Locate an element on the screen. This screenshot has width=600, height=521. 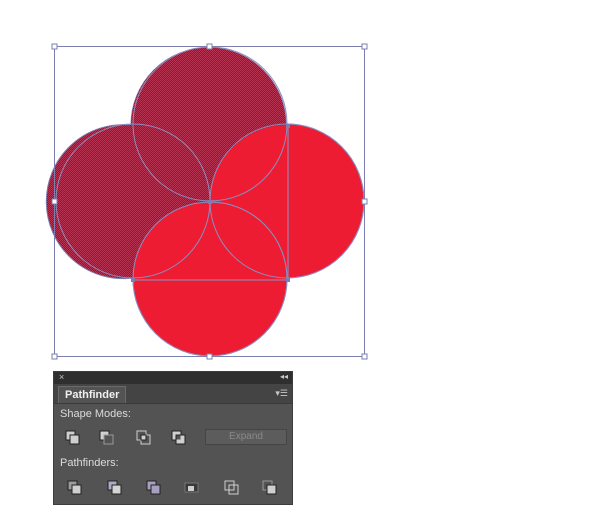
expand-button: Expand is located at coordinates (246, 437).